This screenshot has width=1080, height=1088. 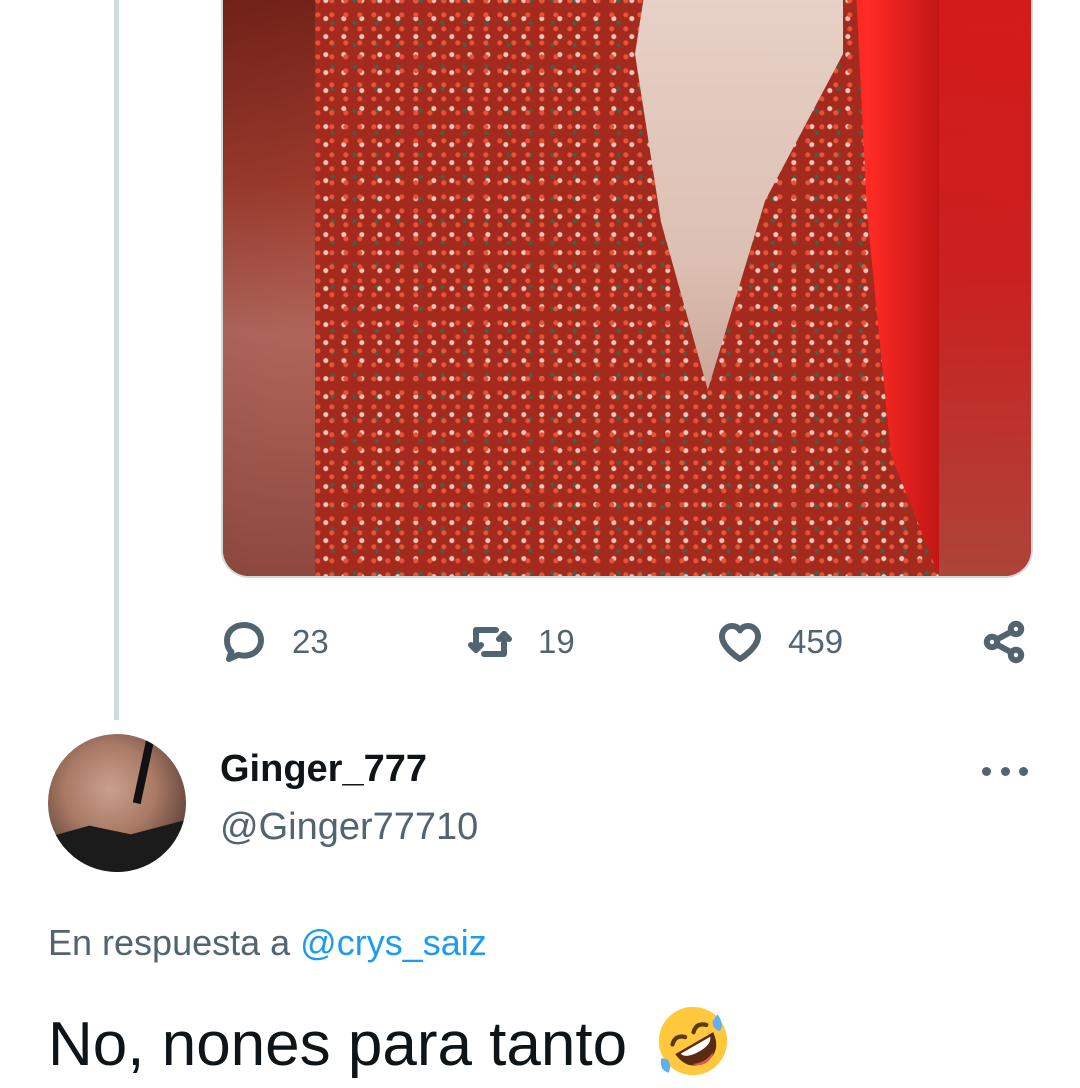 I want to click on reply-icon, so click(x=244, y=642).